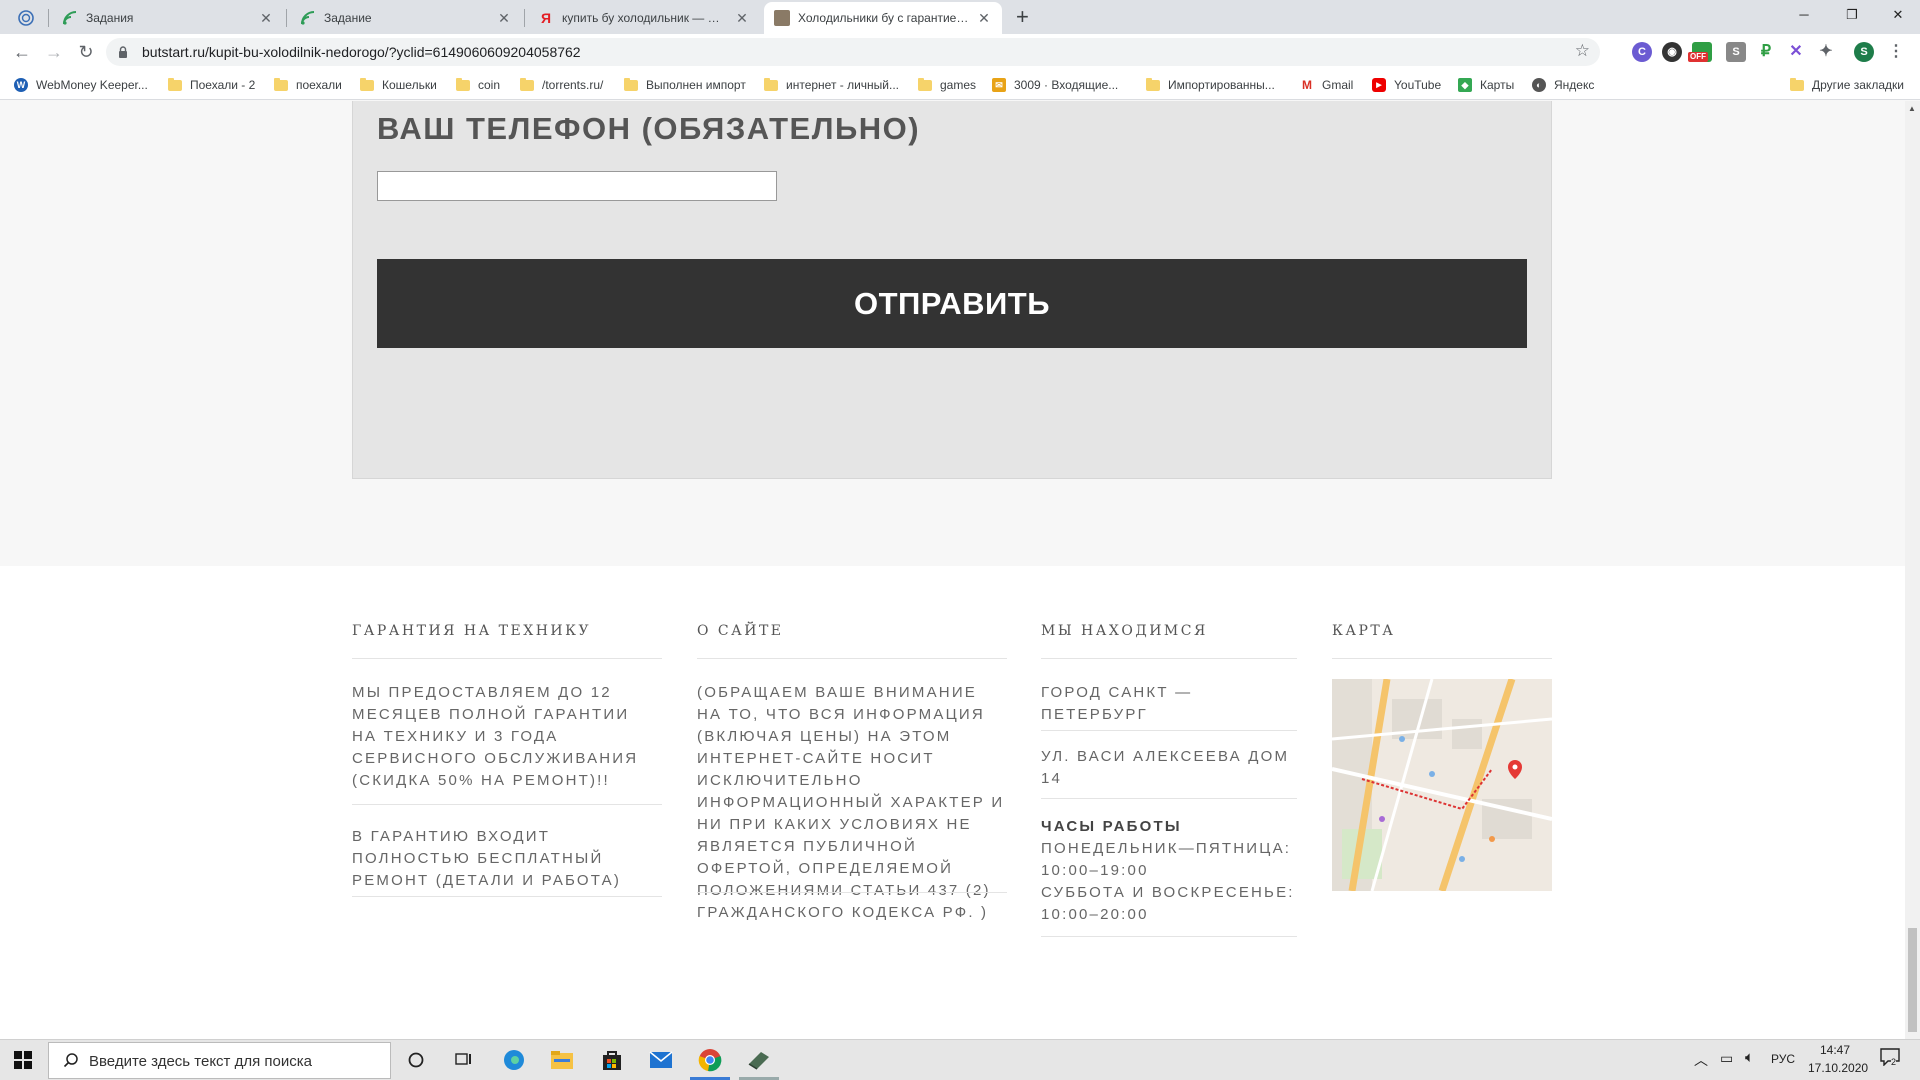 The image size is (1920, 1080). I want to click on extension-mask-icon: ◉, so click(1672, 52).